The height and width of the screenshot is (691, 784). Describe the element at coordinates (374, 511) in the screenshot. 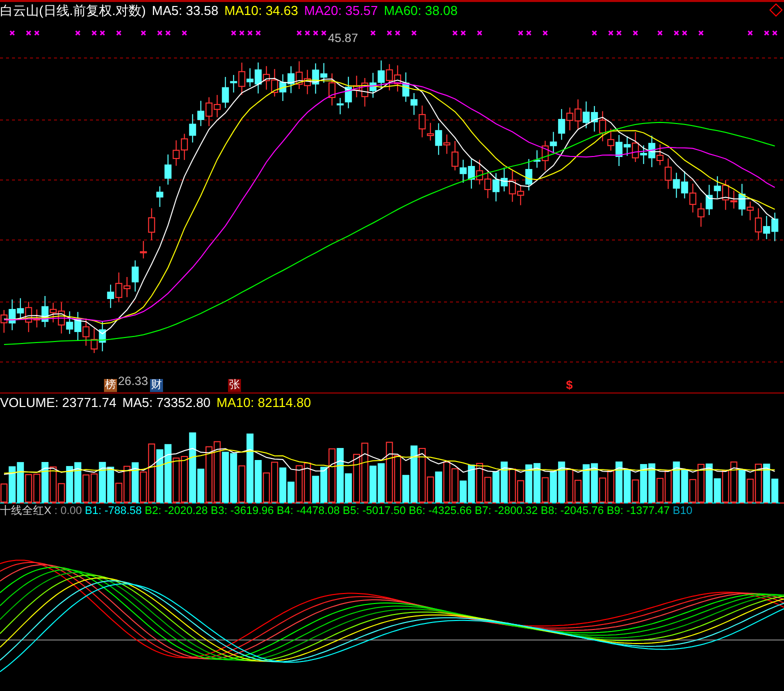

I see `indicator-legend: B5: -5017.50` at that location.